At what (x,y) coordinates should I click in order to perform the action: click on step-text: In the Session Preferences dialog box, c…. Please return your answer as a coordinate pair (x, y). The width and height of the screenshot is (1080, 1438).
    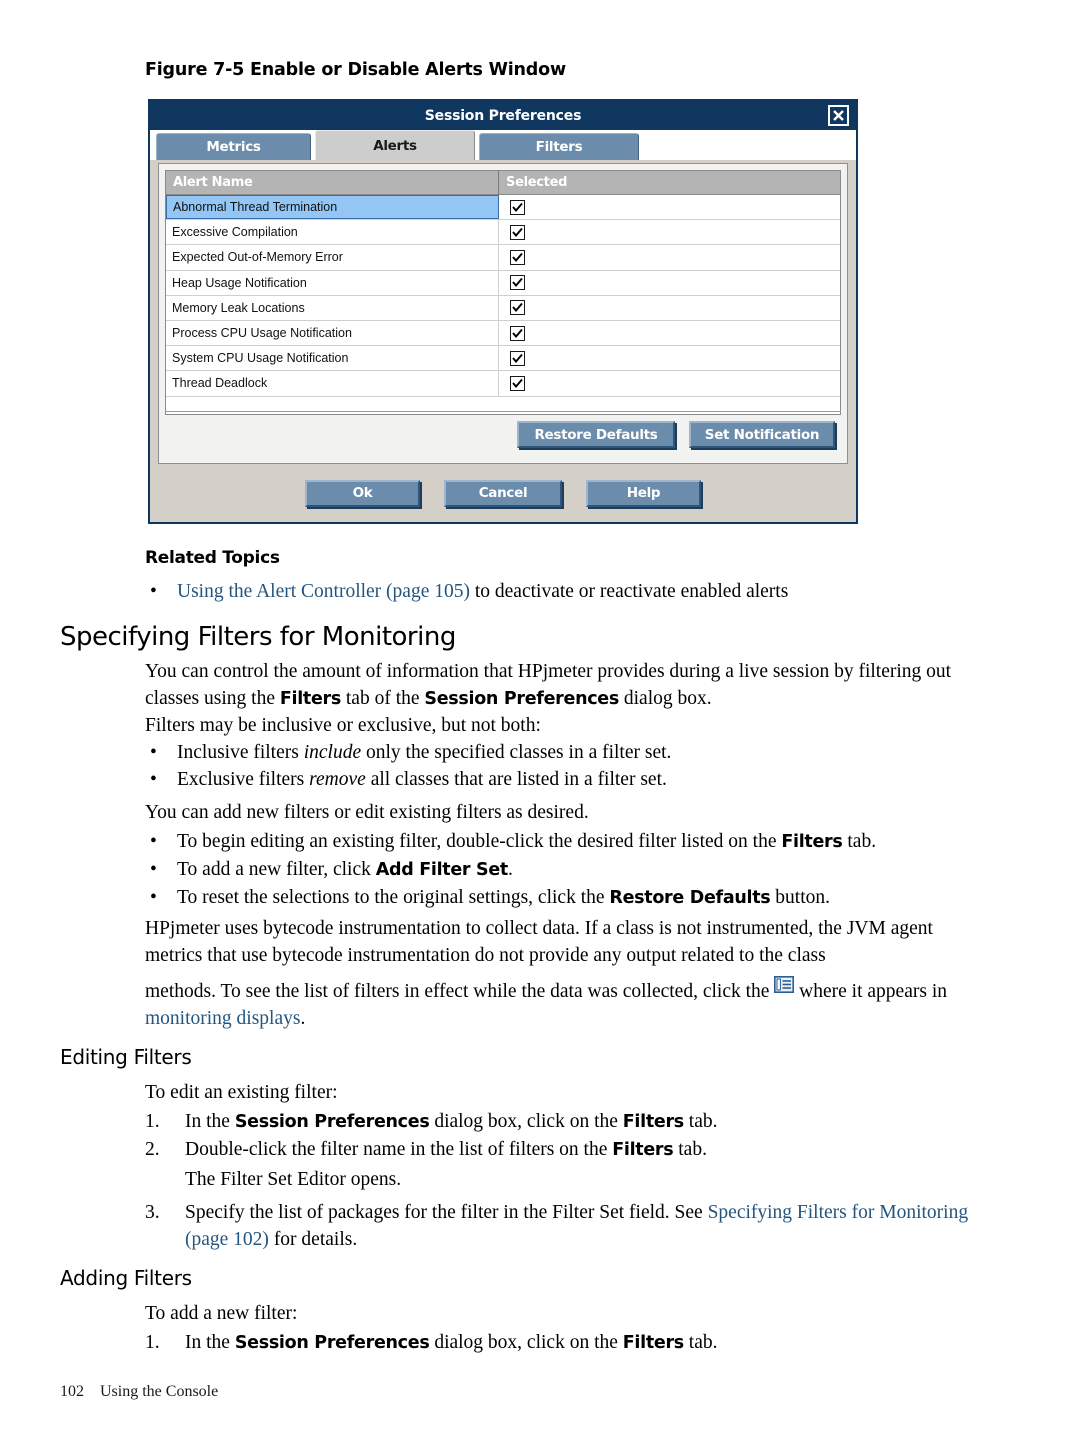
    Looking at the image, I should click on (451, 1343).